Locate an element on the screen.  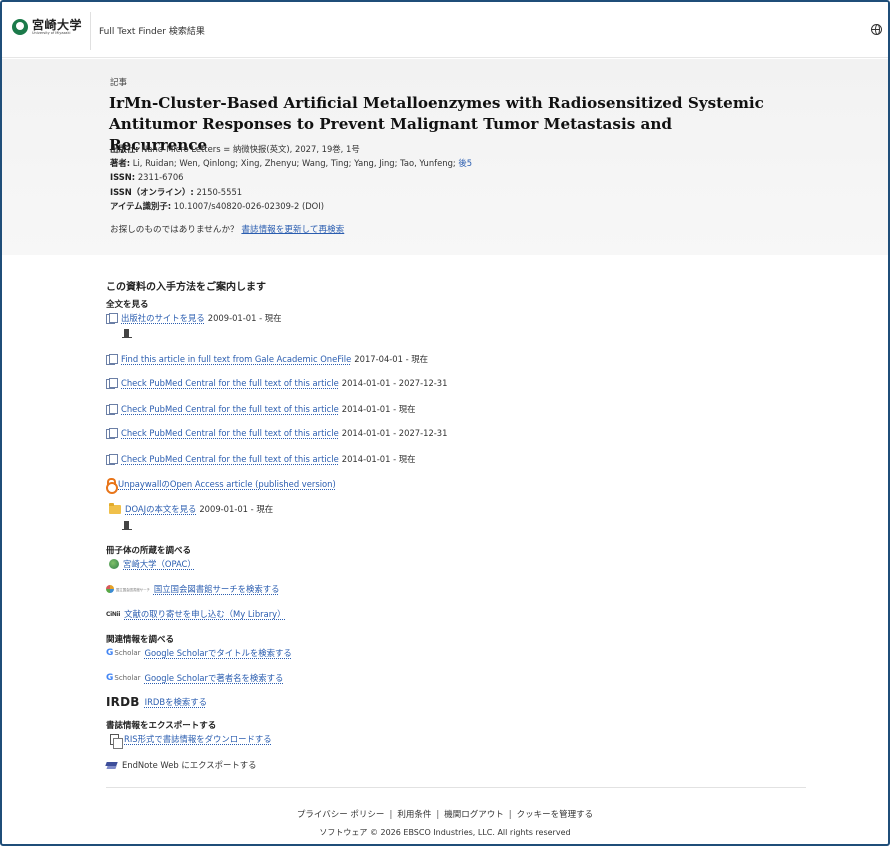
fulltext-link: 出版社のサイトを見る is located at coordinates (163, 318).